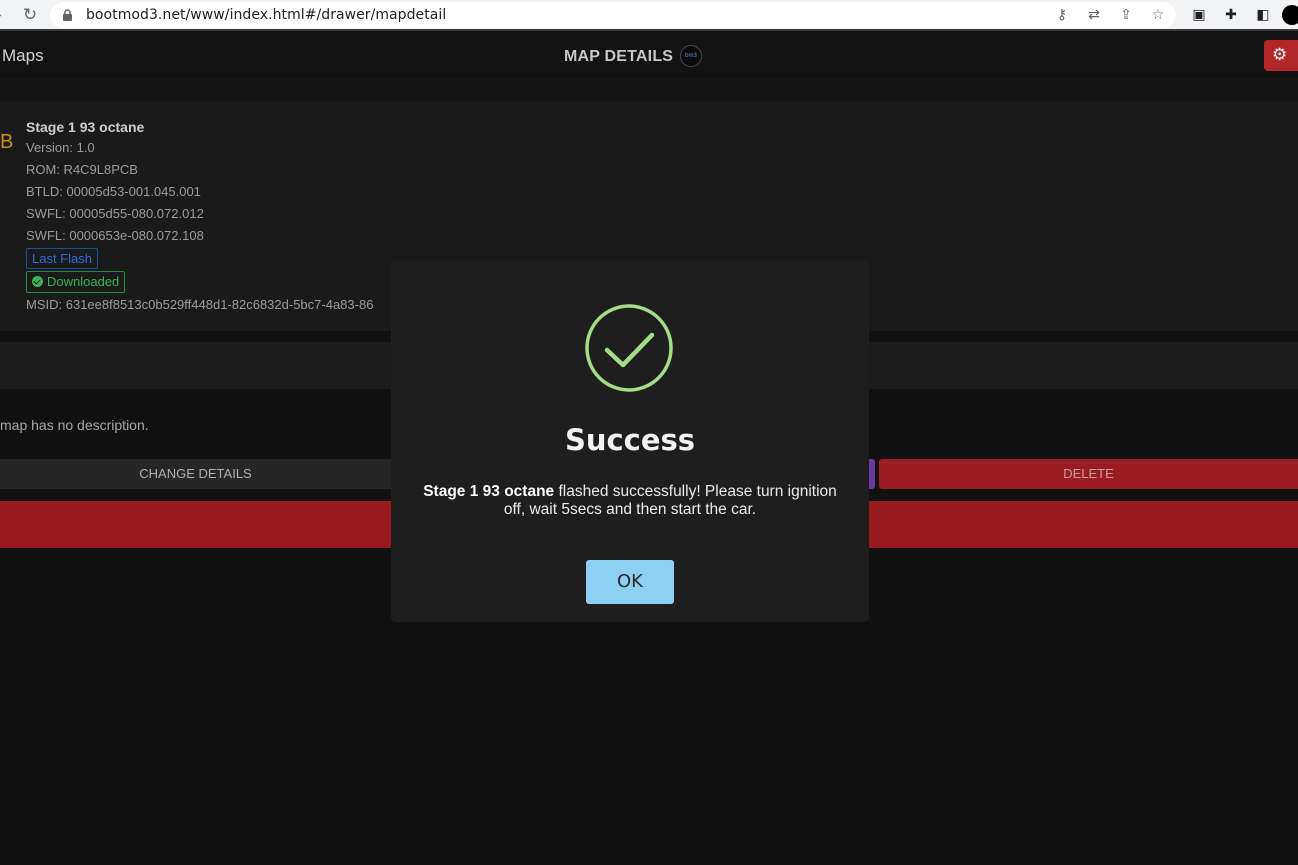 This screenshot has width=1298, height=865. Describe the element at coordinates (1088, 474) in the screenshot. I see `delete-button: DELETE` at that location.